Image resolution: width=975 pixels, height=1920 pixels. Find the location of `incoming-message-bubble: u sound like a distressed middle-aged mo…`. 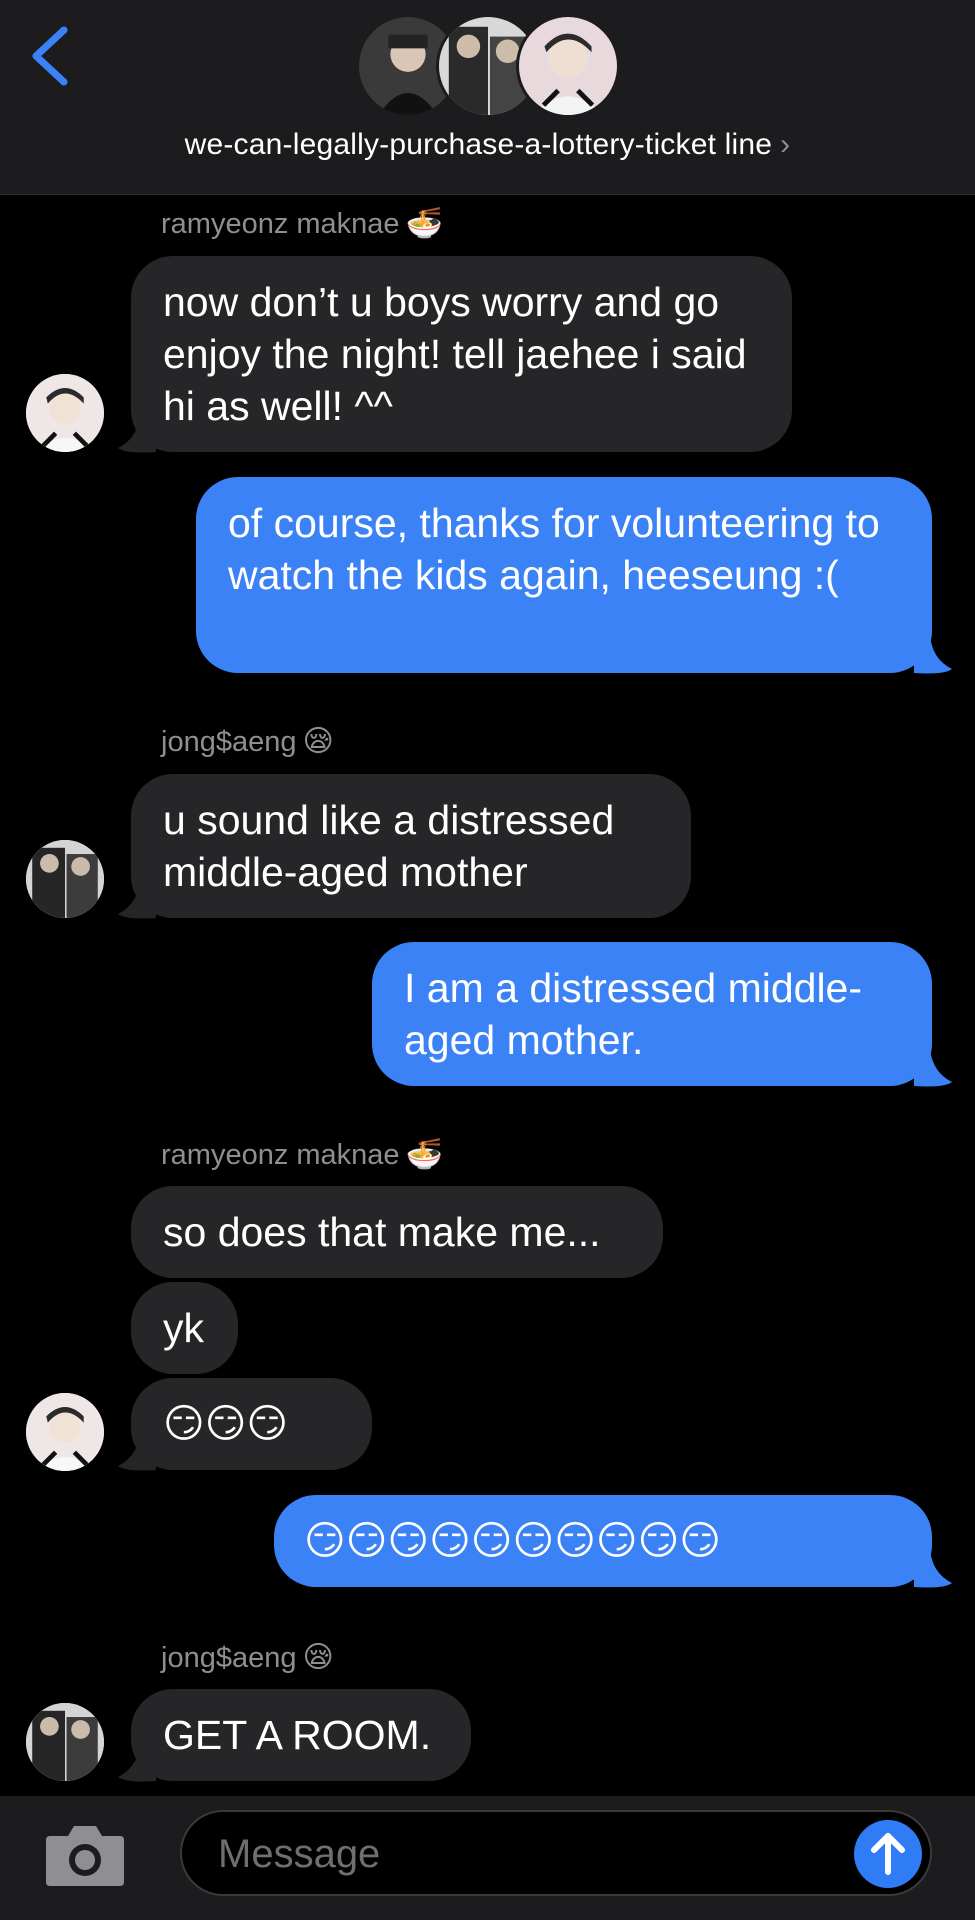

incoming-message-bubble: u sound like a distressed middle-aged mo… is located at coordinates (411, 846).